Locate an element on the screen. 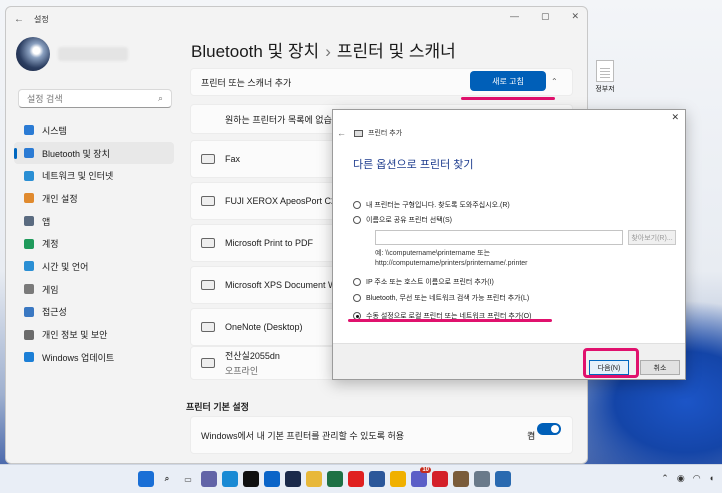  user-profile is located at coordinates (72, 54).